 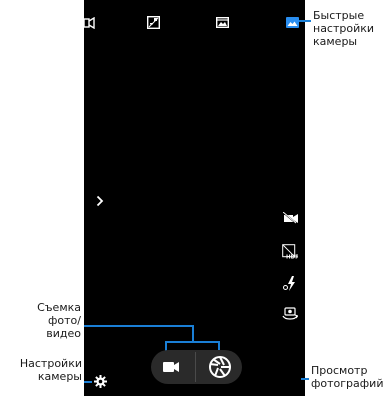 I want to click on capture-pointer-crossbar, so click(x=192, y=342).